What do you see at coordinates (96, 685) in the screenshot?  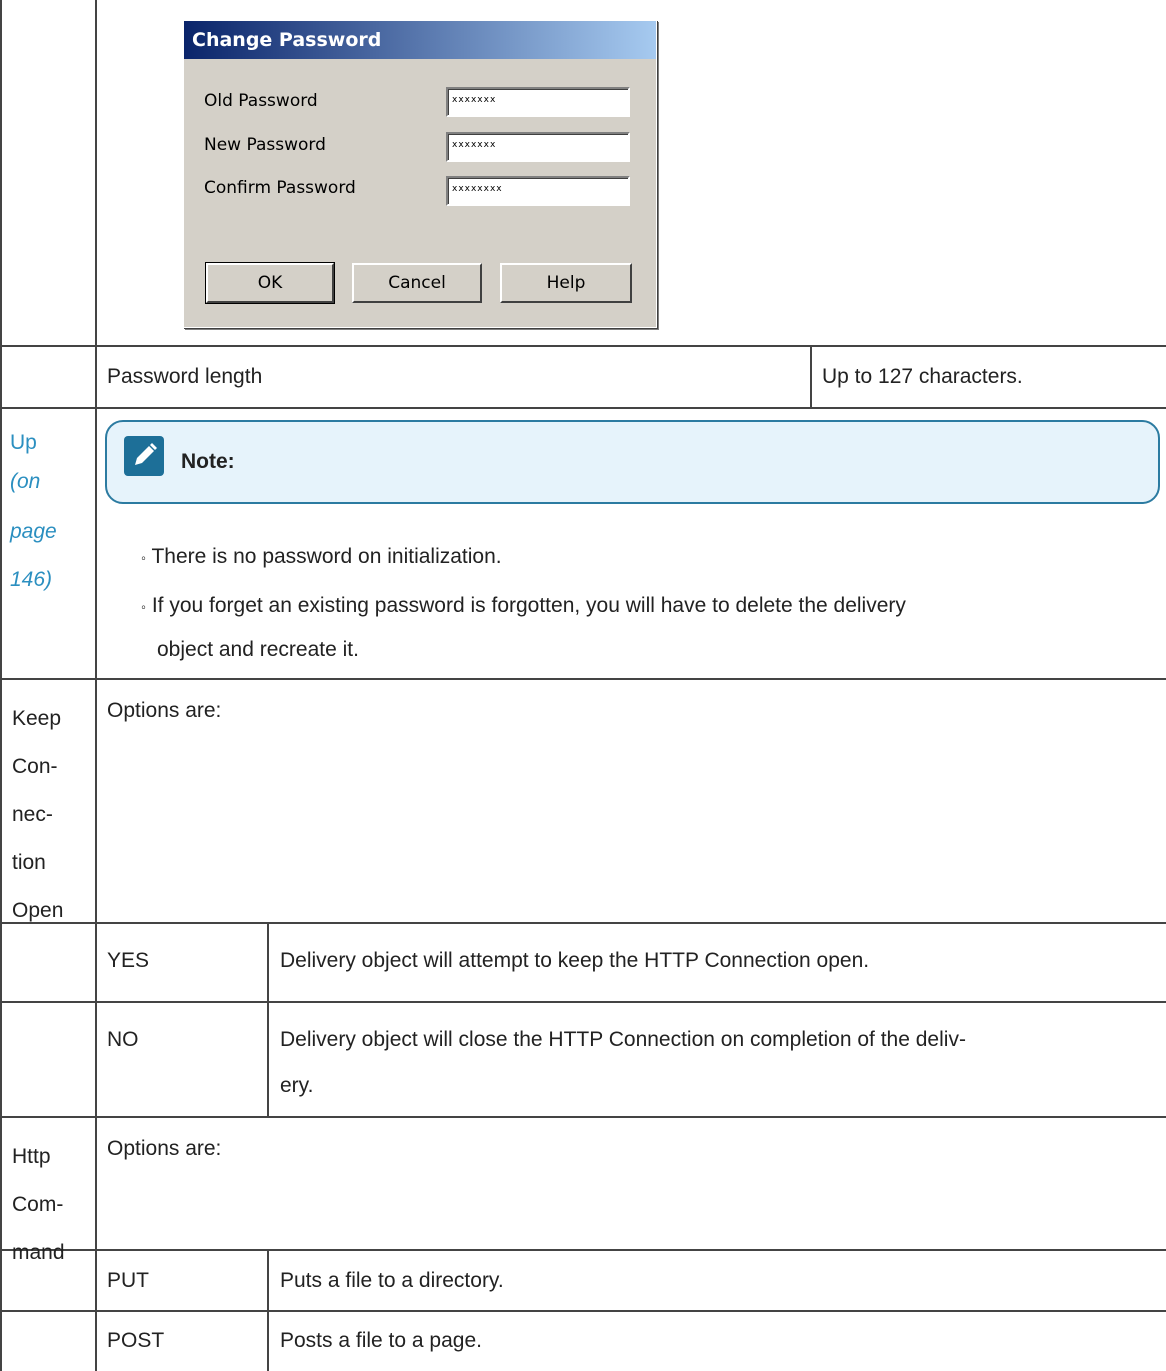 I see `table-column-divider` at bounding box center [96, 685].